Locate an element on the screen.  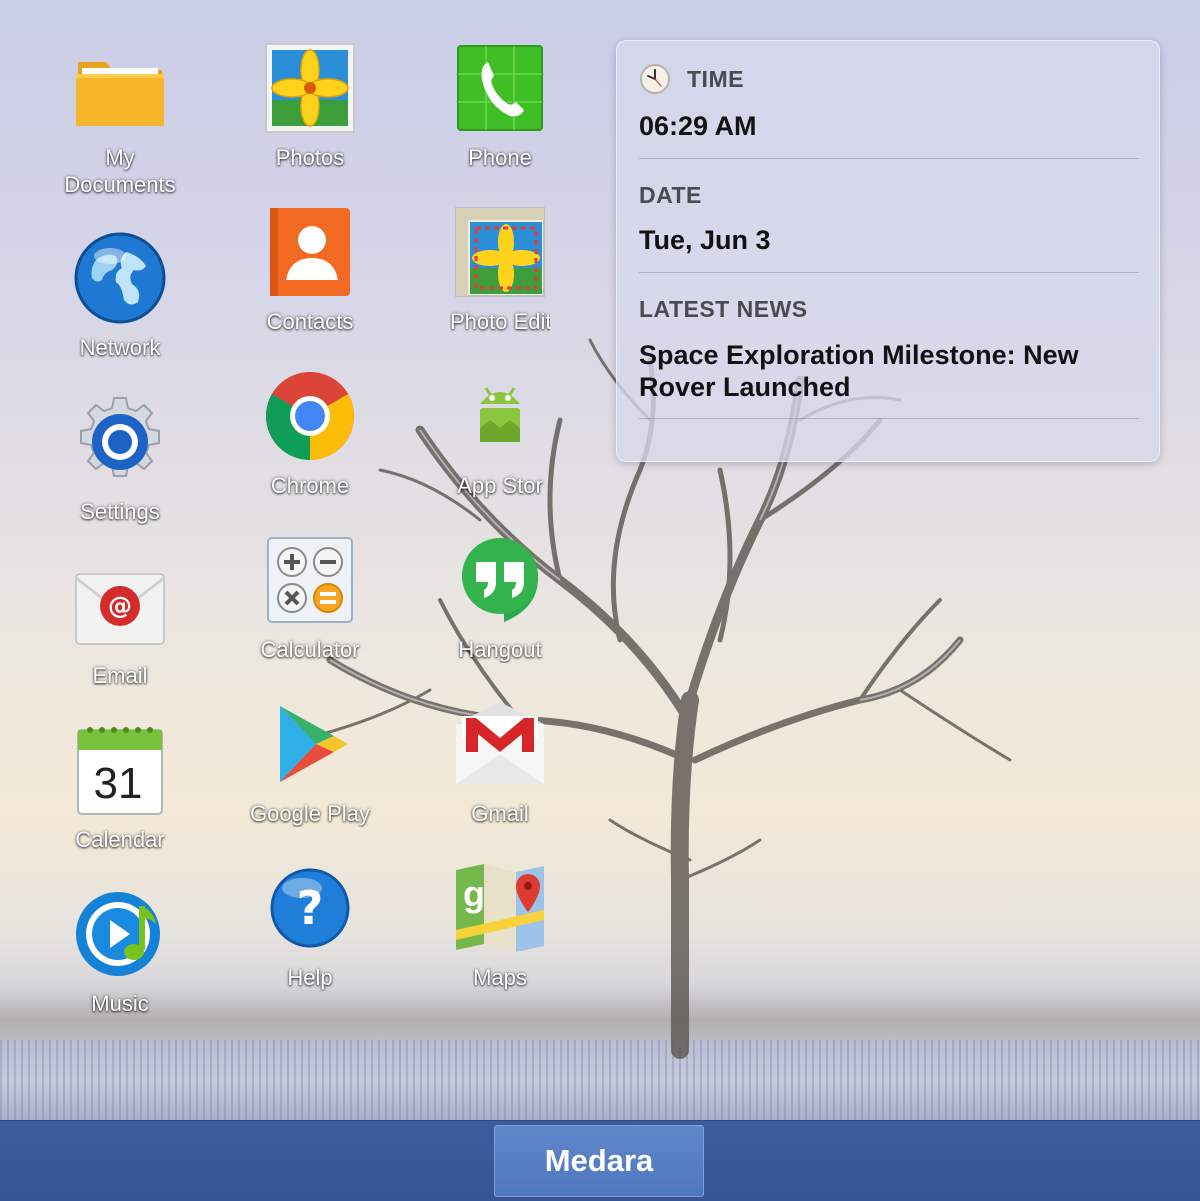
app-label: Photos is located at coordinates (310, 157).